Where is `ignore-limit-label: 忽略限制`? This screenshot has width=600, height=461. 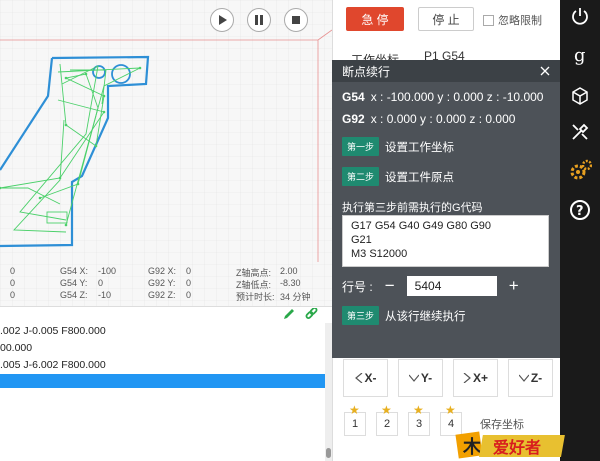
ignore-limit-label: 忽略限制 is located at coordinates (520, 21).